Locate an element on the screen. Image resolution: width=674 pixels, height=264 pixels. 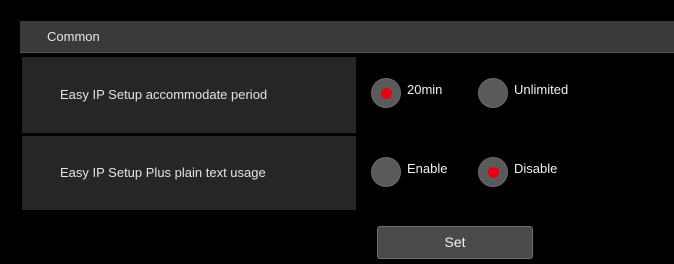
radio-option-enable: Enable is located at coordinates (409, 172).